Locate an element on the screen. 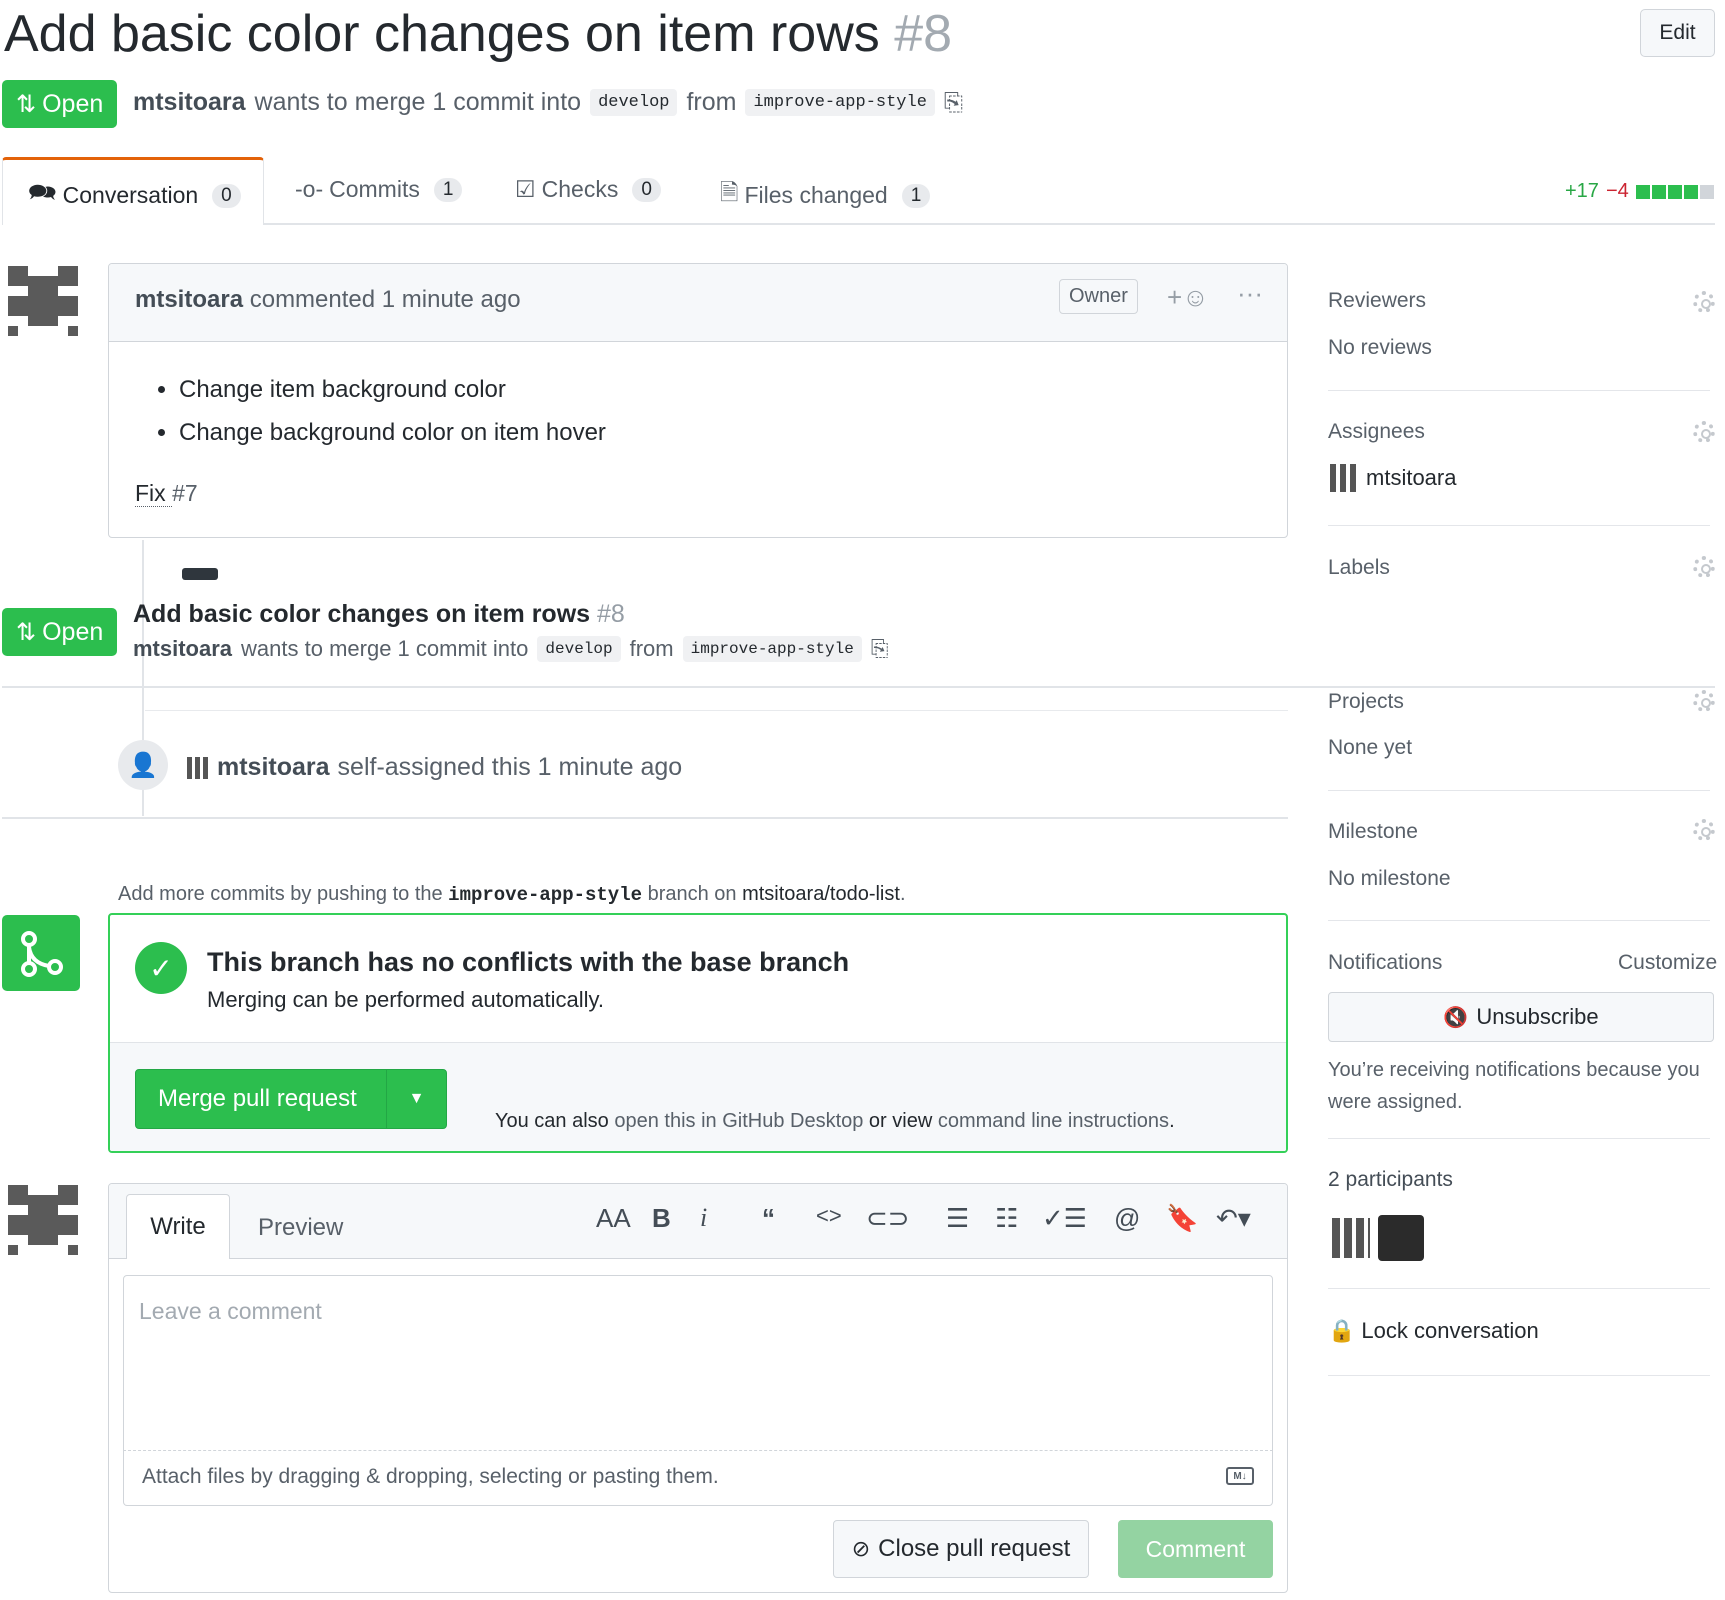 Image resolution: width=1725 pixels, height=1600 pixels. comment-author: mtsitoara is located at coordinates (189, 299).